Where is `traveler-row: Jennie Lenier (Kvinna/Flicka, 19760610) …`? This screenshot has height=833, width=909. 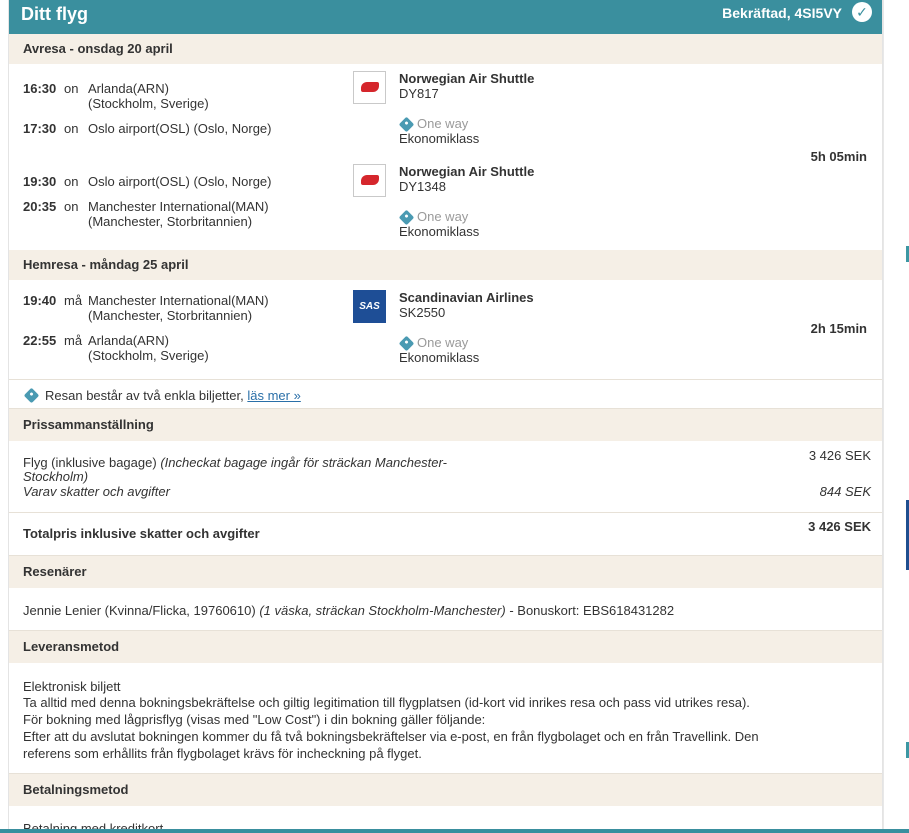
traveler-row: Jennie Lenier (Kvinna/Flicka, 19760610) … is located at coordinates (348, 610).